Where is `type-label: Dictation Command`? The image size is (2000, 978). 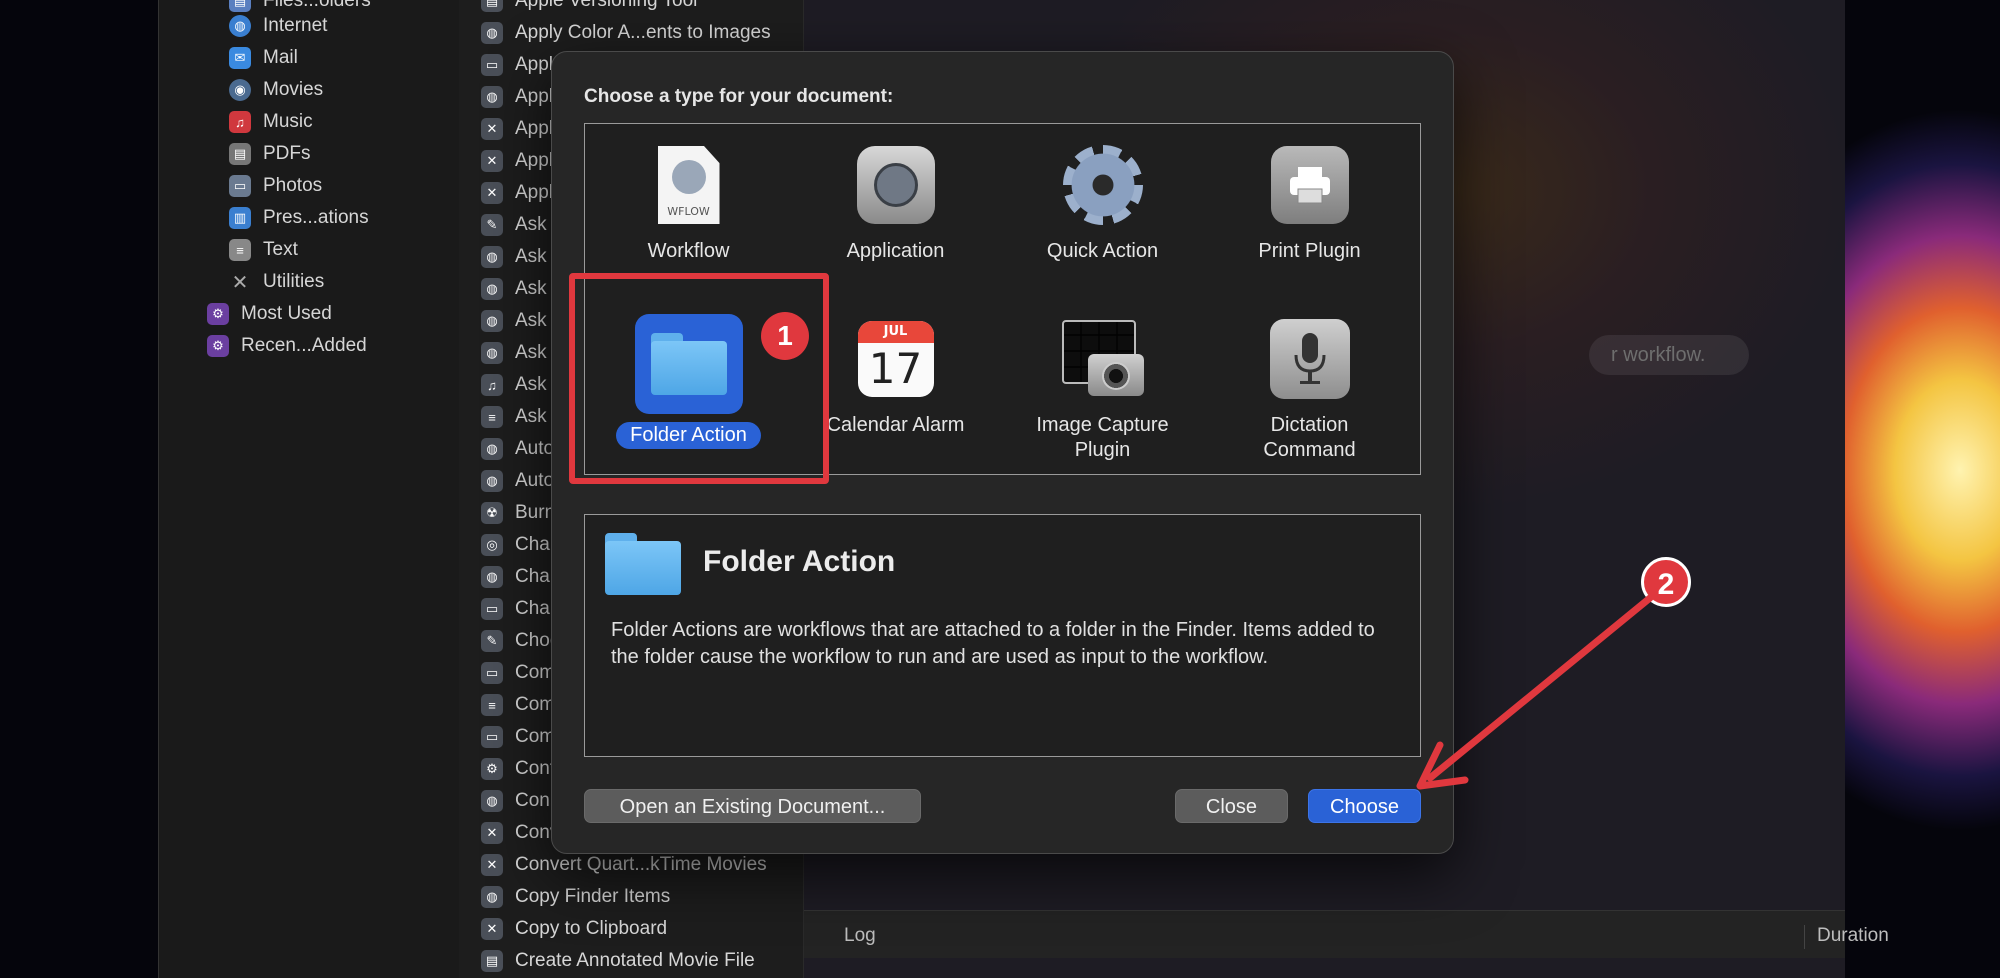 type-label: Dictation Command is located at coordinates (1309, 437).